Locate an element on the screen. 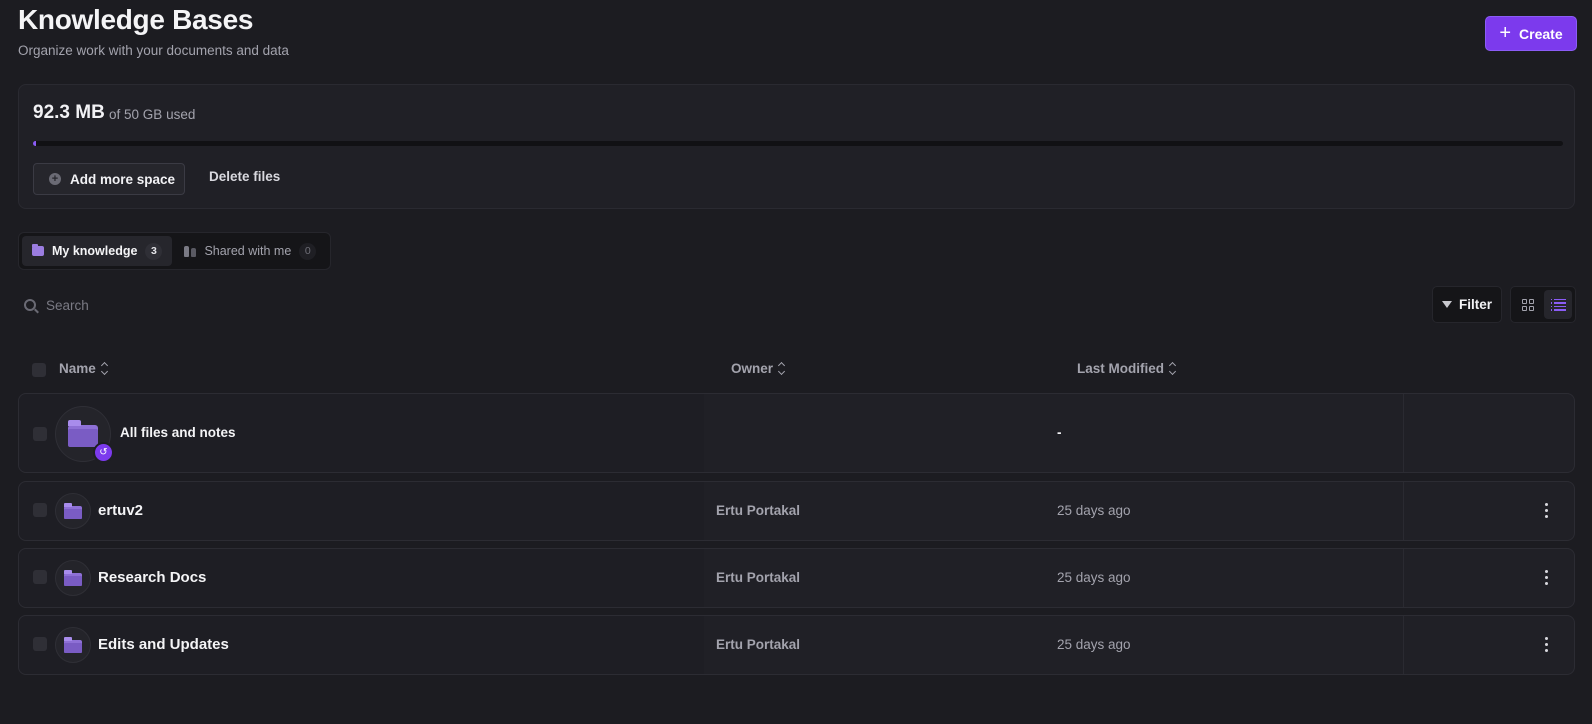 Image resolution: width=1592 pixels, height=724 pixels. select-all-checkbox is located at coordinates (39, 370).